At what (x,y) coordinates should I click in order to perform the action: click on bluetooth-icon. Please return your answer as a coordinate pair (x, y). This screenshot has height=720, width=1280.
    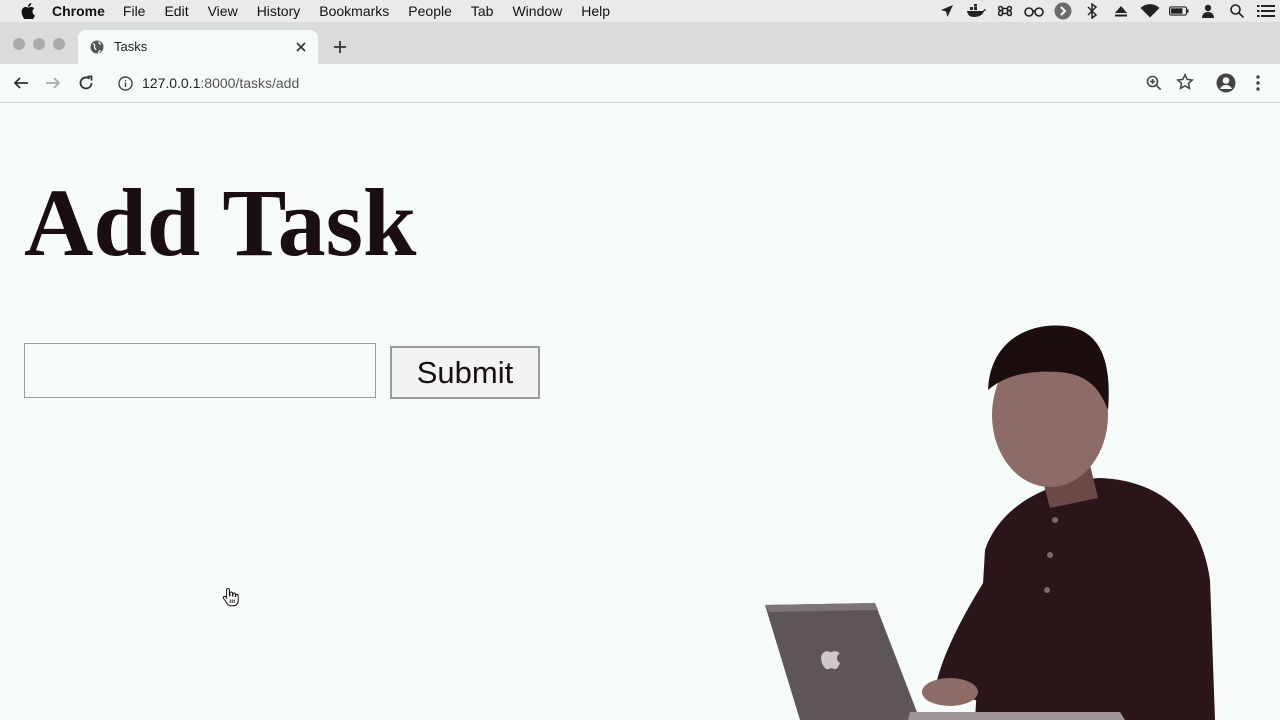
    Looking at the image, I should click on (1092, 11).